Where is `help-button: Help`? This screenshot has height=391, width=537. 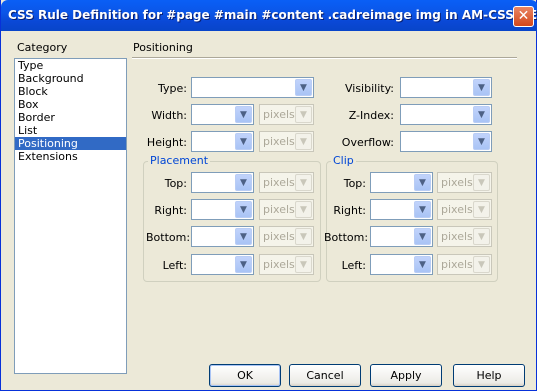
help-button: Help is located at coordinates (489, 375).